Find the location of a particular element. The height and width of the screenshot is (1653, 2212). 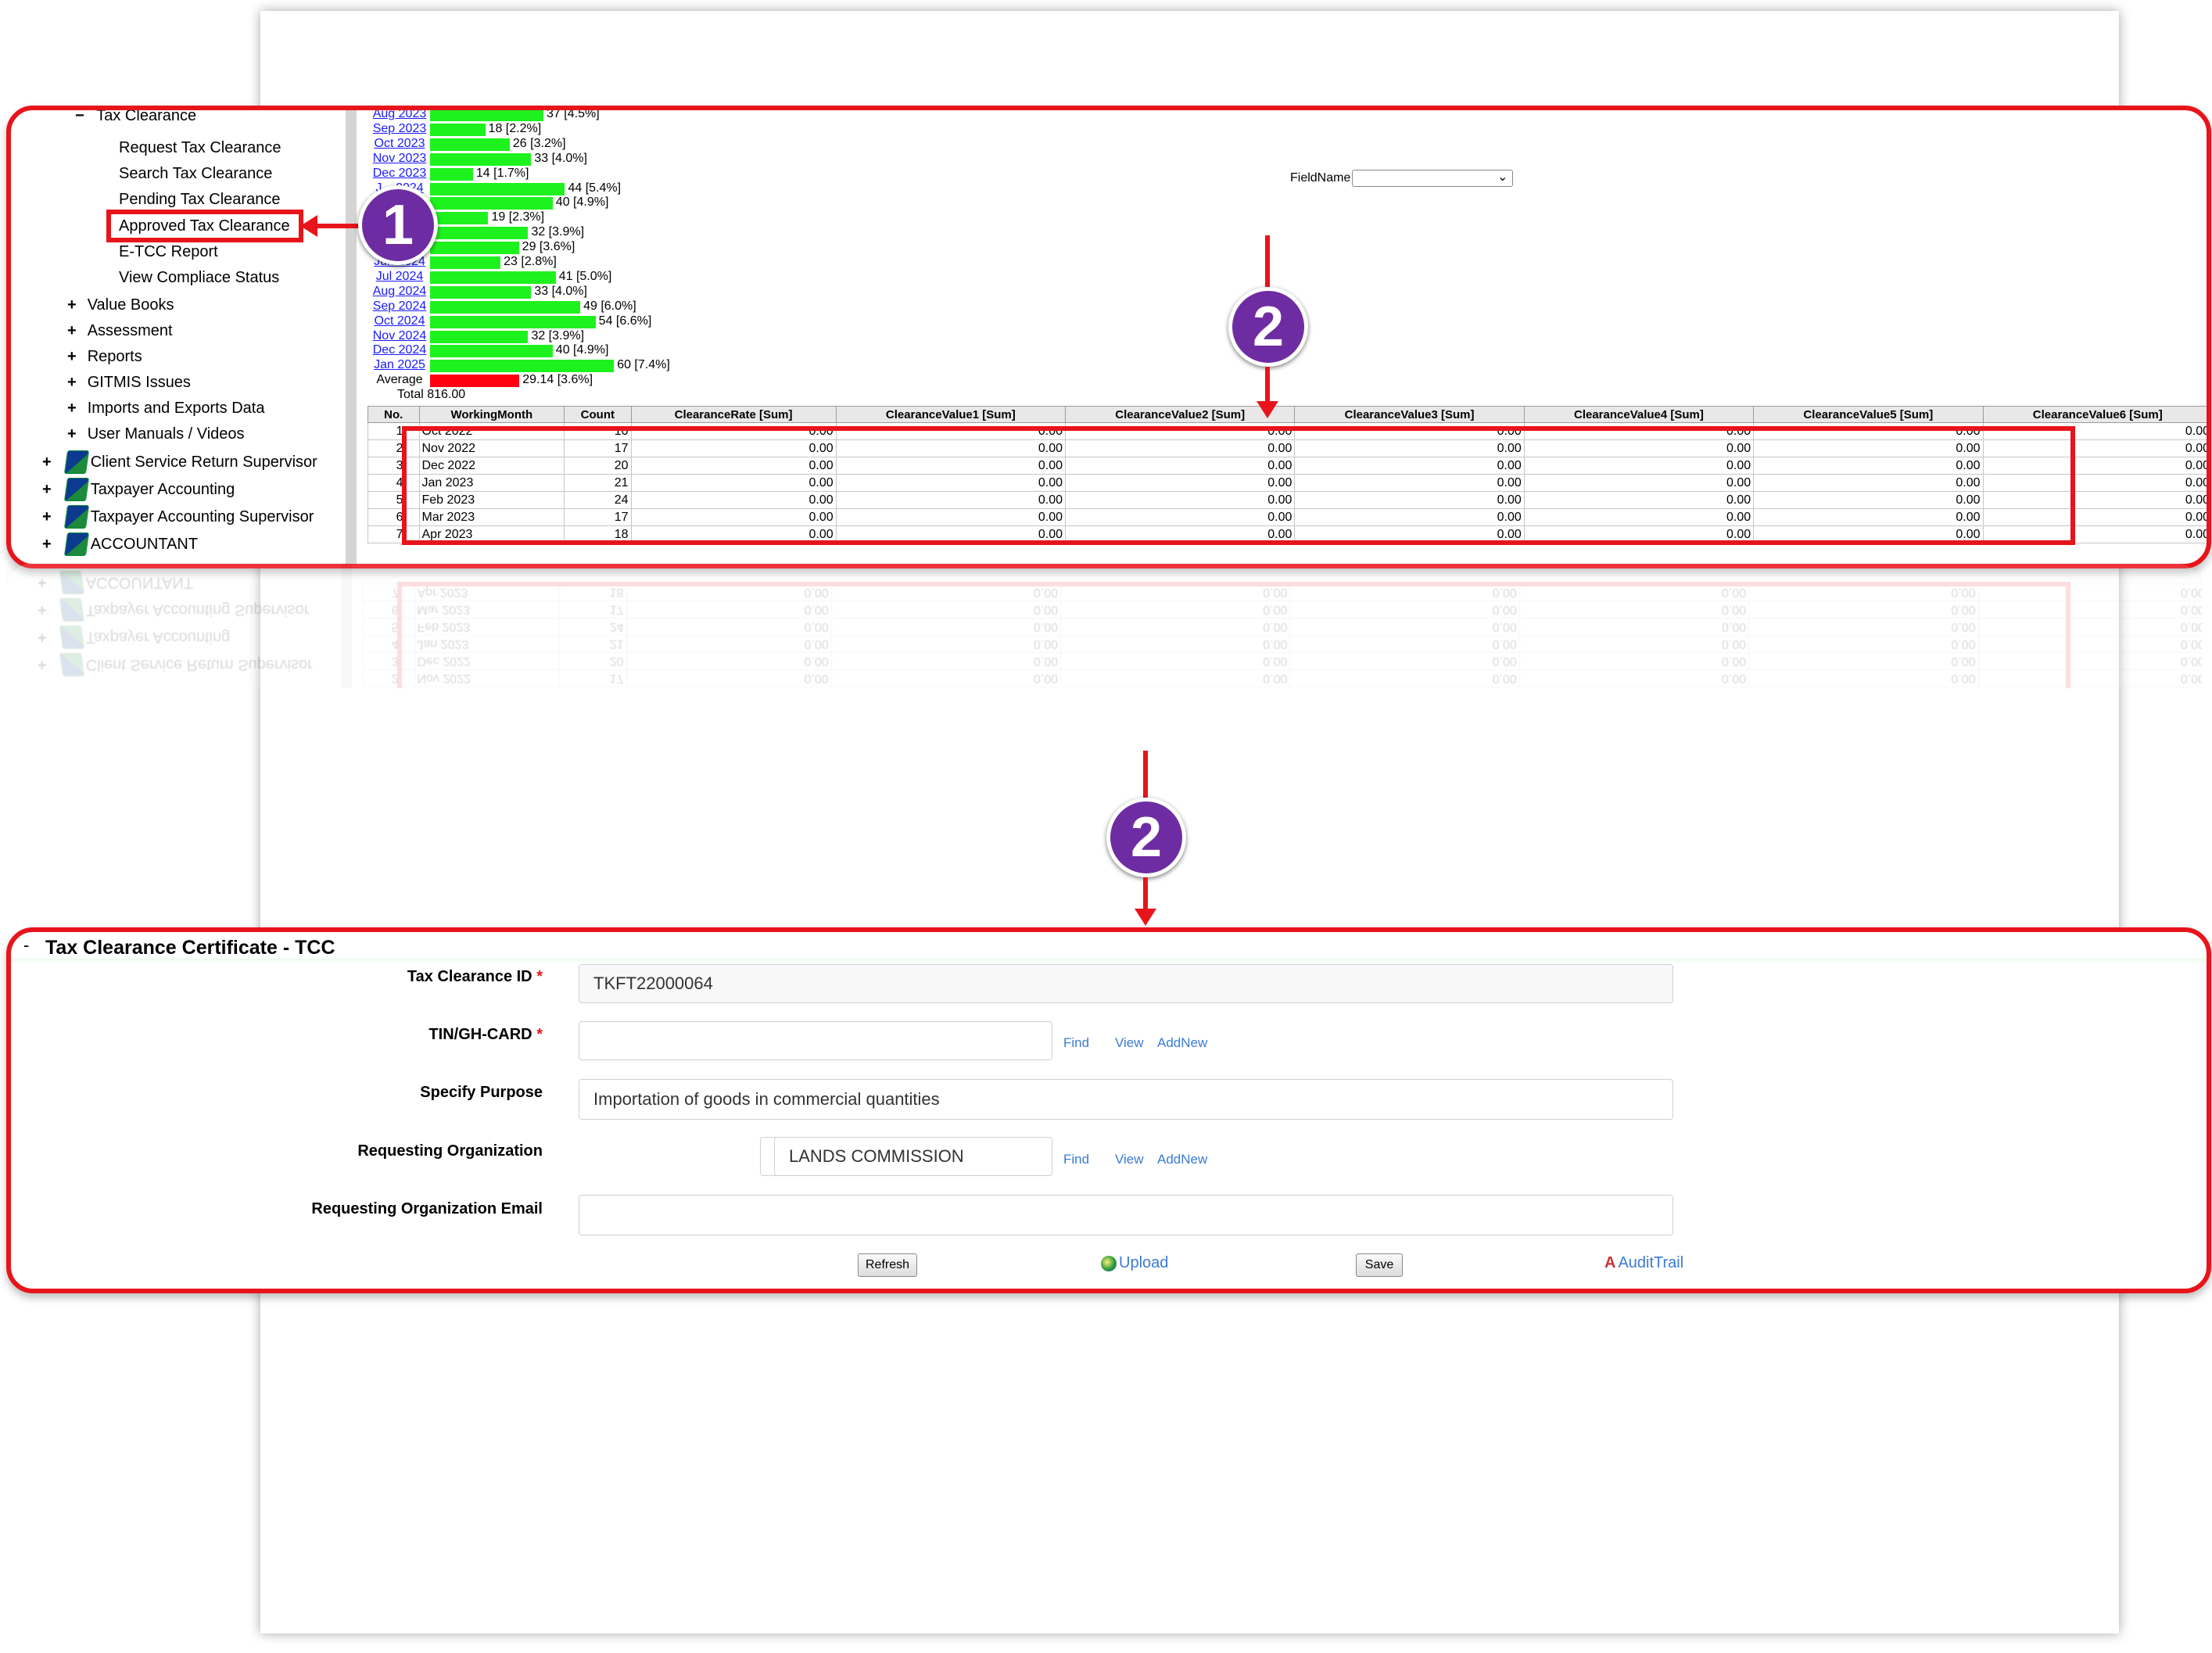

sidebar-group-gitmis-issues: + GITMIS Issues is located at coordinates (129, 383).